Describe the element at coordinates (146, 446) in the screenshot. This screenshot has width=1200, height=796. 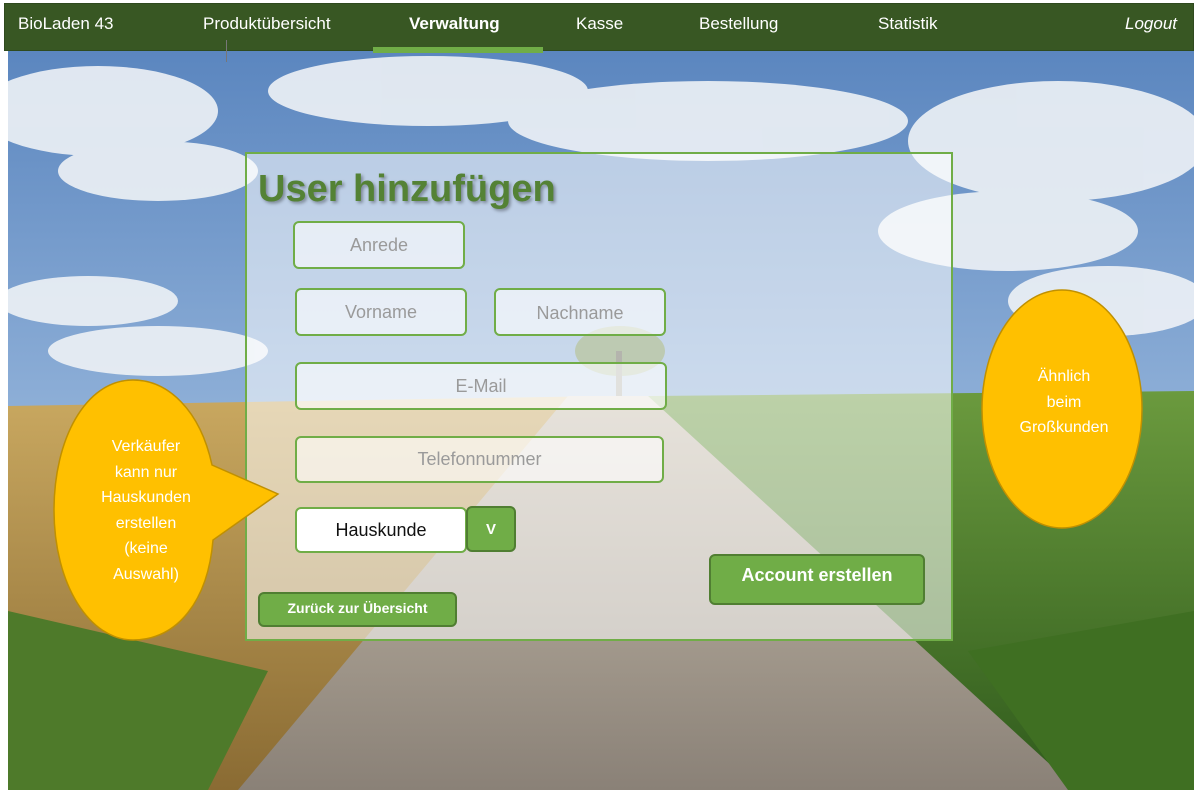
I see `callout-left-line: Verkäufer` at that location.